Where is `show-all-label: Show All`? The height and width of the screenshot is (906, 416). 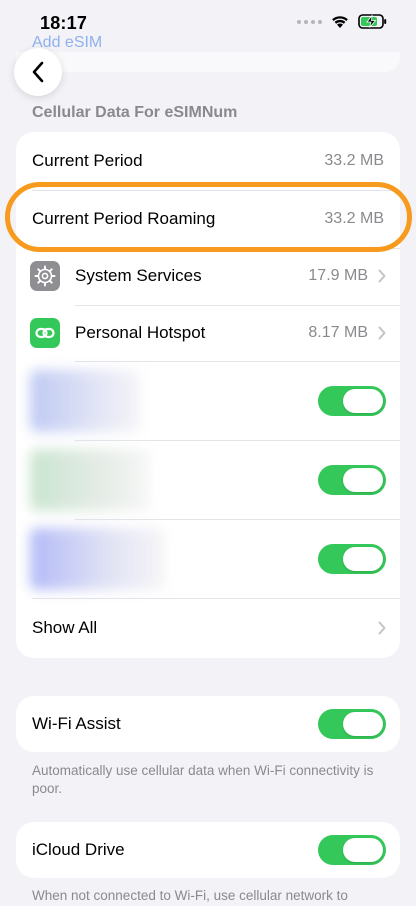 show-all-label: Show All is located at coordinates (65, 627).